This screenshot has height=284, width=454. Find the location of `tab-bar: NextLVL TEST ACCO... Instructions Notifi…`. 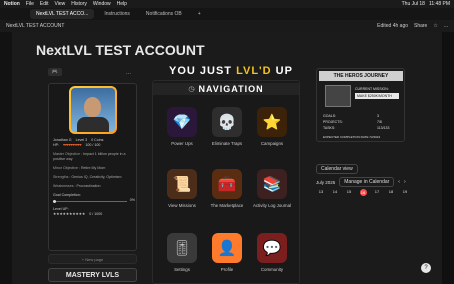

tab-bar: NextLVL TEST ACCO... Instructions Notifi… is located at coordinates (227, 14).